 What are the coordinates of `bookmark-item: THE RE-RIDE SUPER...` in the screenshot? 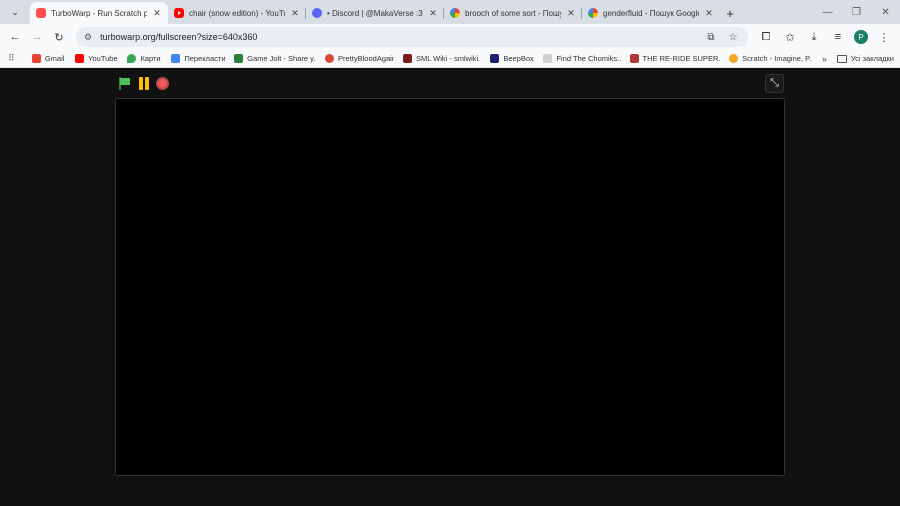 It's located at (673, 58).